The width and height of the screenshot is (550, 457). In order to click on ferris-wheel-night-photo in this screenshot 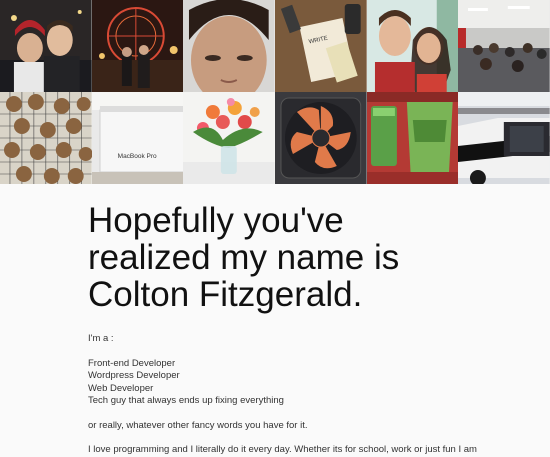, I will do `click(137, 46)`.